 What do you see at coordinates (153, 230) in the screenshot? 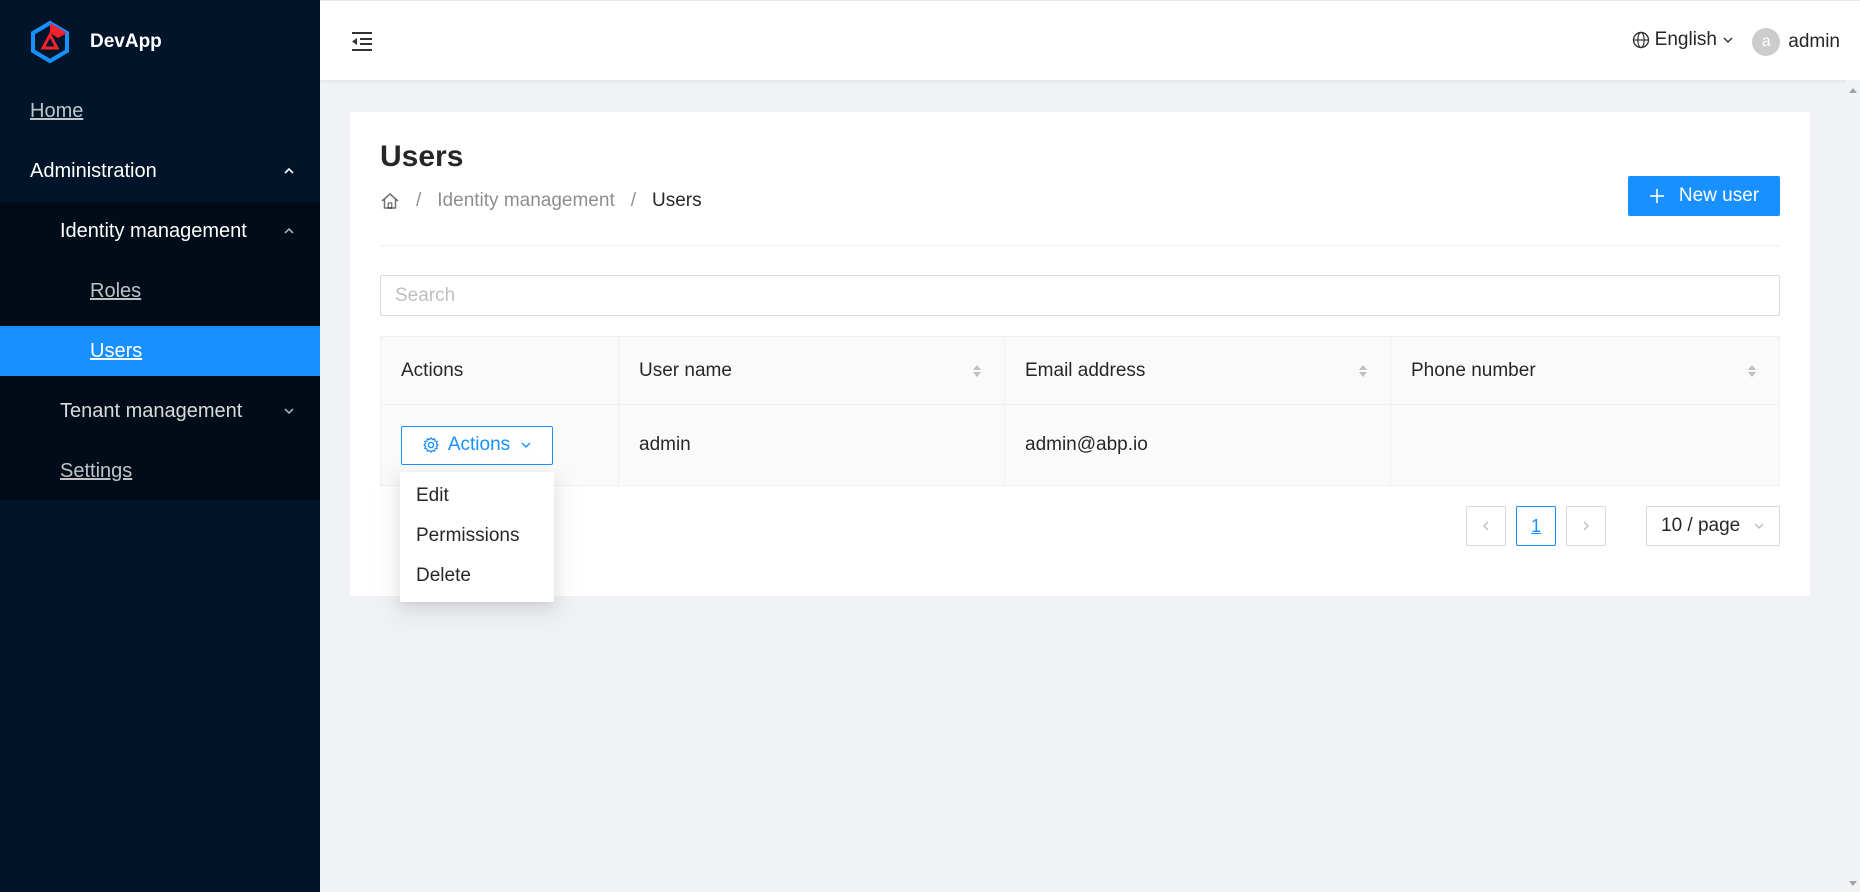
I see `sidebar-item-label: Identity management` at bounding box center [153, 230].